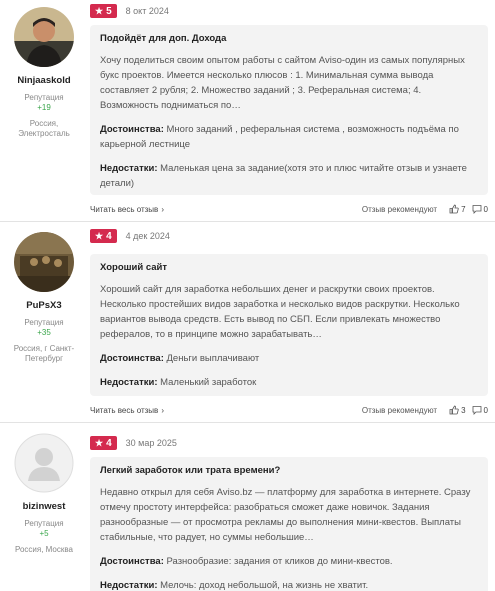 Image resolution: width=495 pixels, height=591 pixels. What do you see at coordinates (151, 443) in the screenshot?
I see `review-date: 30 мар 2025` at bounding box center [151, 443].